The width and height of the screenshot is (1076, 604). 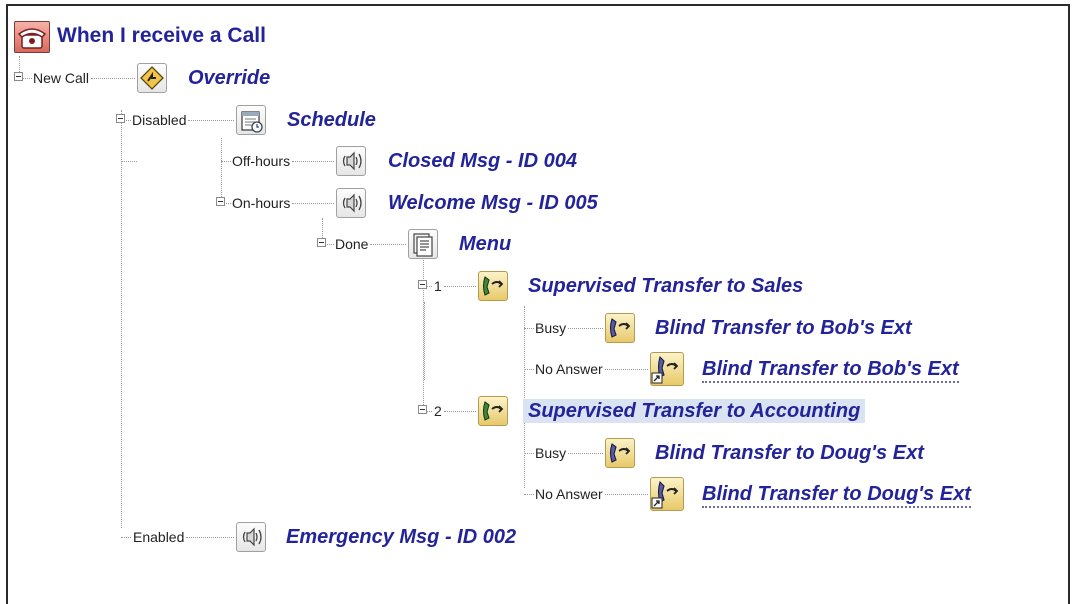 I want to click on sup-sales-node-label: Supervised Transfer to Sales, so click(x=665, y=286).